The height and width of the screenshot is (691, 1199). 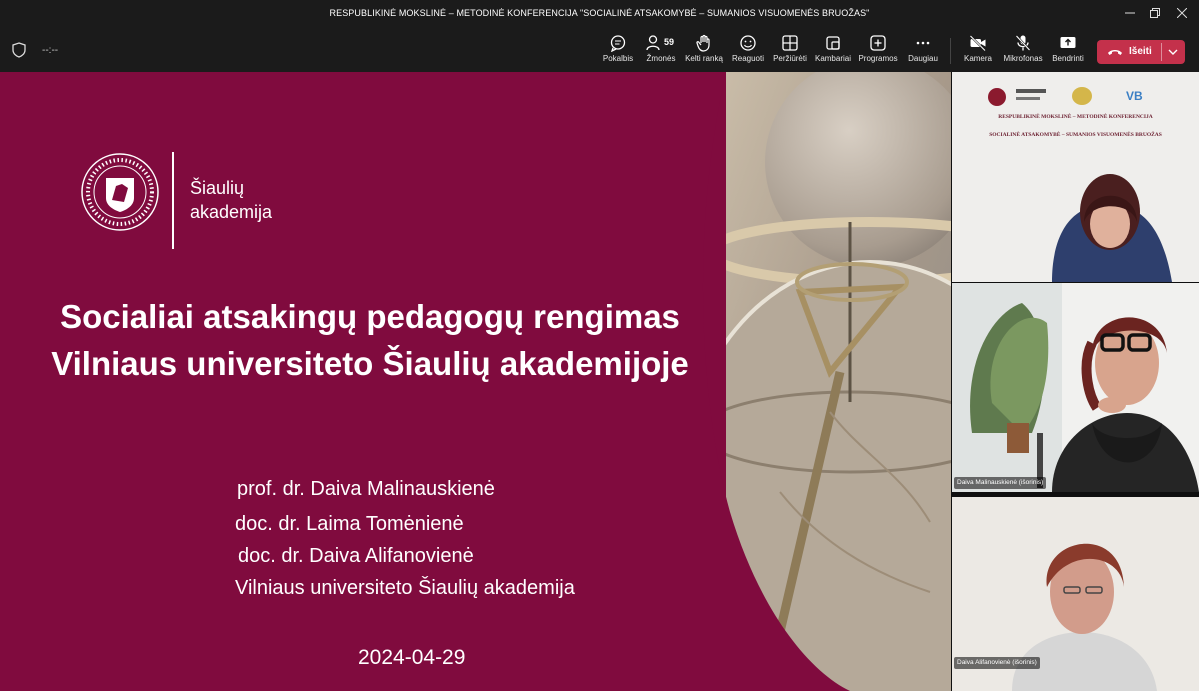 I want to click on author-3: doc. dr. Daiva Alifanovienė, so click(x=356, y=556).